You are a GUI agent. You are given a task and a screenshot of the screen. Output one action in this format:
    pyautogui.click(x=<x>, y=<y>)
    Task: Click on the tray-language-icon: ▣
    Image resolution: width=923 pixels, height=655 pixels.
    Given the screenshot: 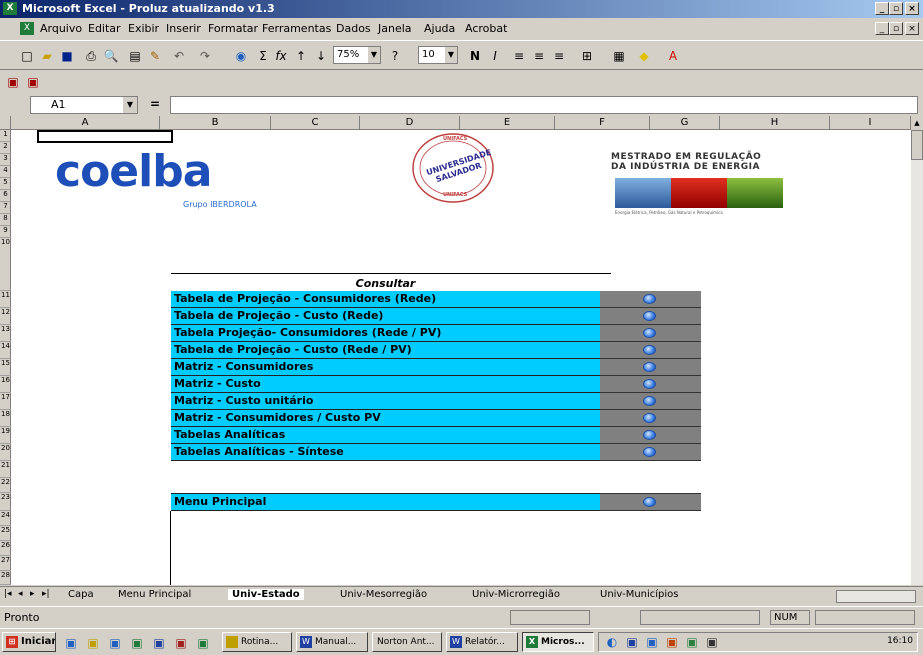 What is the action you would take?
    pyautogui.click(x=632, y=642)
    